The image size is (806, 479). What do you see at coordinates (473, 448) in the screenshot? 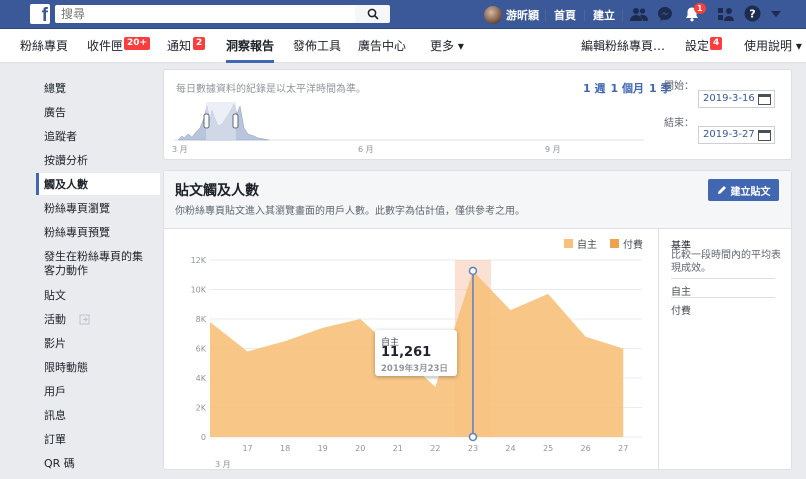
I see `x-tick-label: 23` at bounding box center [473, 448].